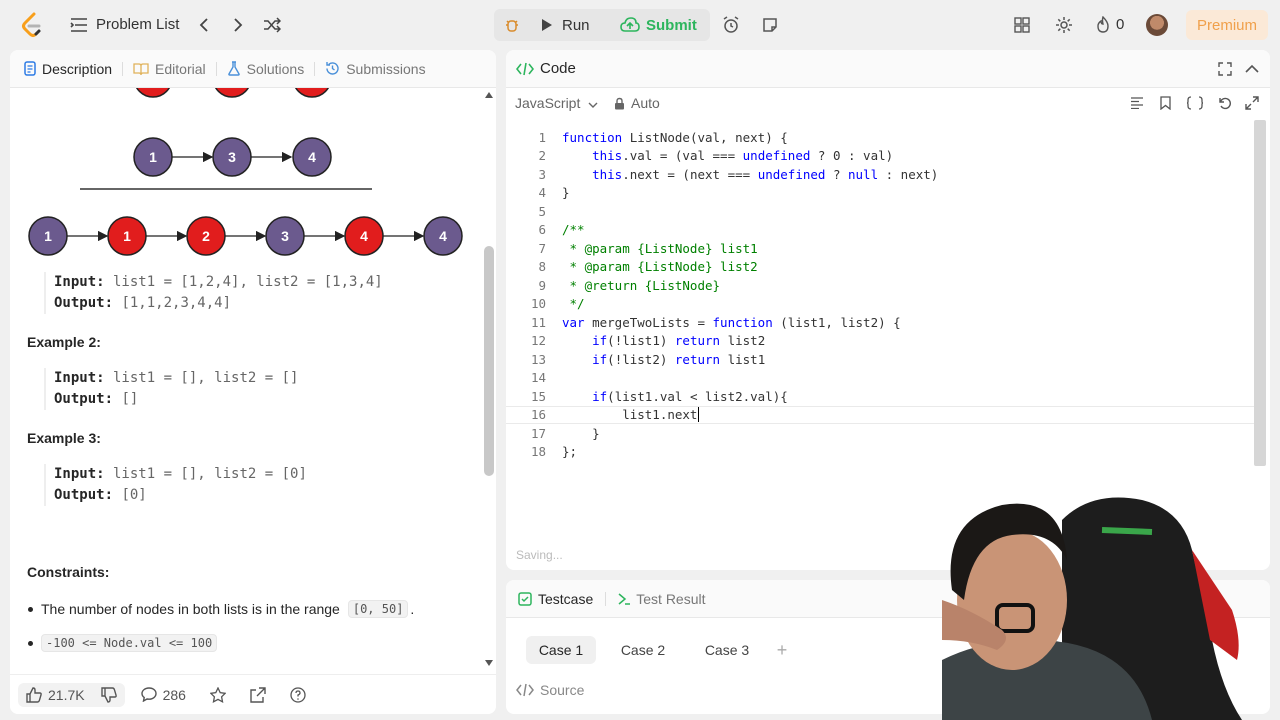 Image resolution: width=1280 pixels, height=720 pixels. What do you see at coordinates (546, 68) in the screenshot?
I see `code-title: Code` at bounding box center [546, 68].